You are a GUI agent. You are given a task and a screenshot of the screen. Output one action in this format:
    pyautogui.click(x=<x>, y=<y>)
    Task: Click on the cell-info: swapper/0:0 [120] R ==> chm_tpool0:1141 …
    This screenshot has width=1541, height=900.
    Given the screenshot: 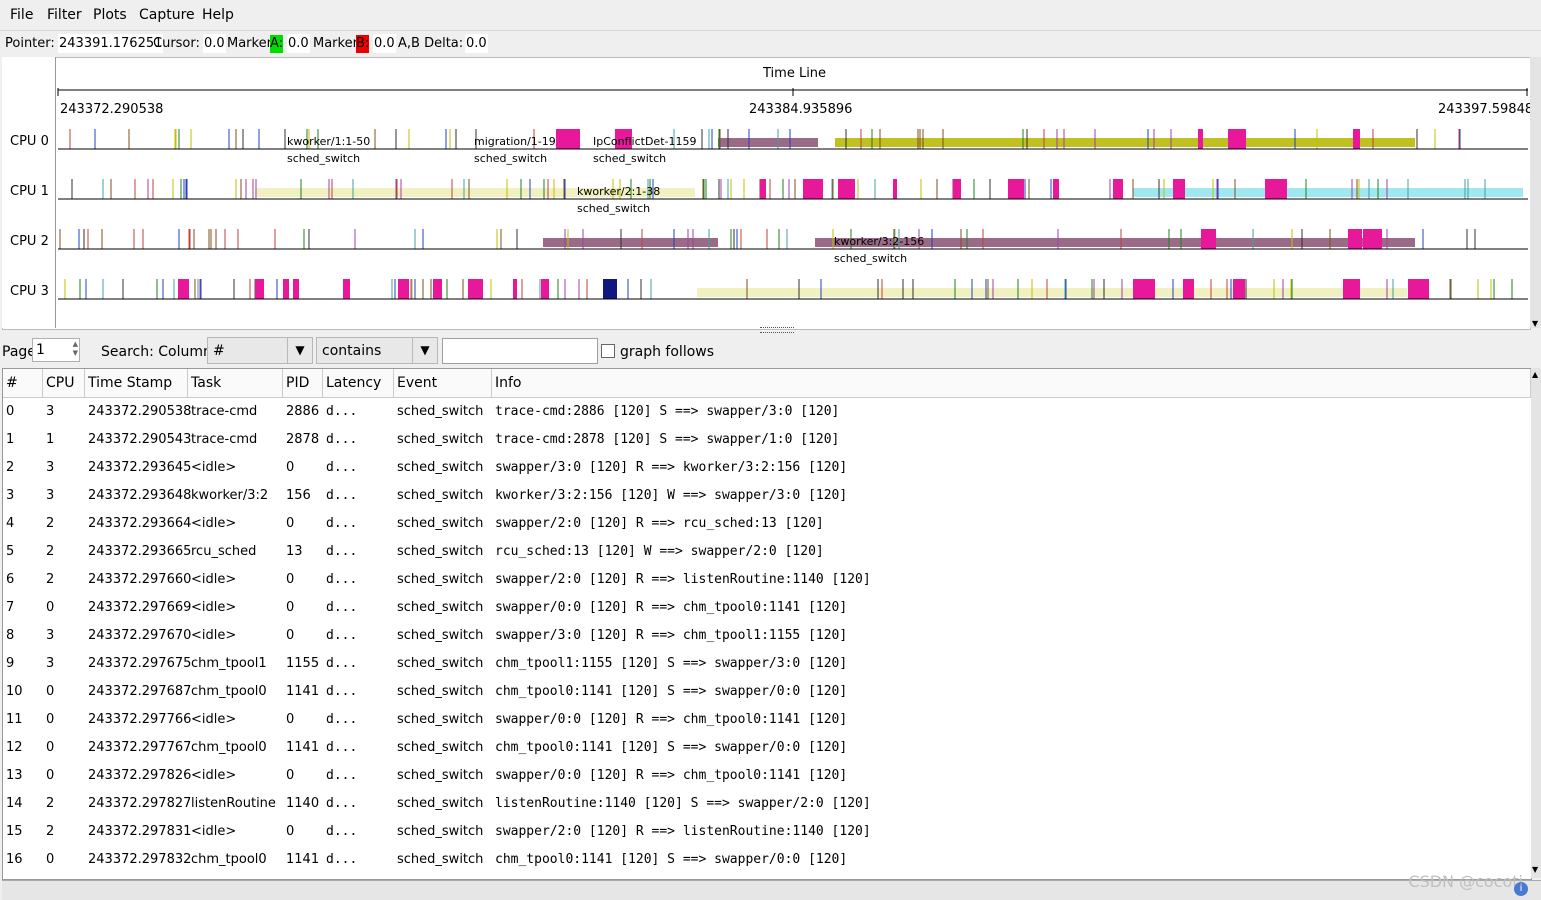 What is the action you would take?
    pyautogui.click(x=671, y=607)
    